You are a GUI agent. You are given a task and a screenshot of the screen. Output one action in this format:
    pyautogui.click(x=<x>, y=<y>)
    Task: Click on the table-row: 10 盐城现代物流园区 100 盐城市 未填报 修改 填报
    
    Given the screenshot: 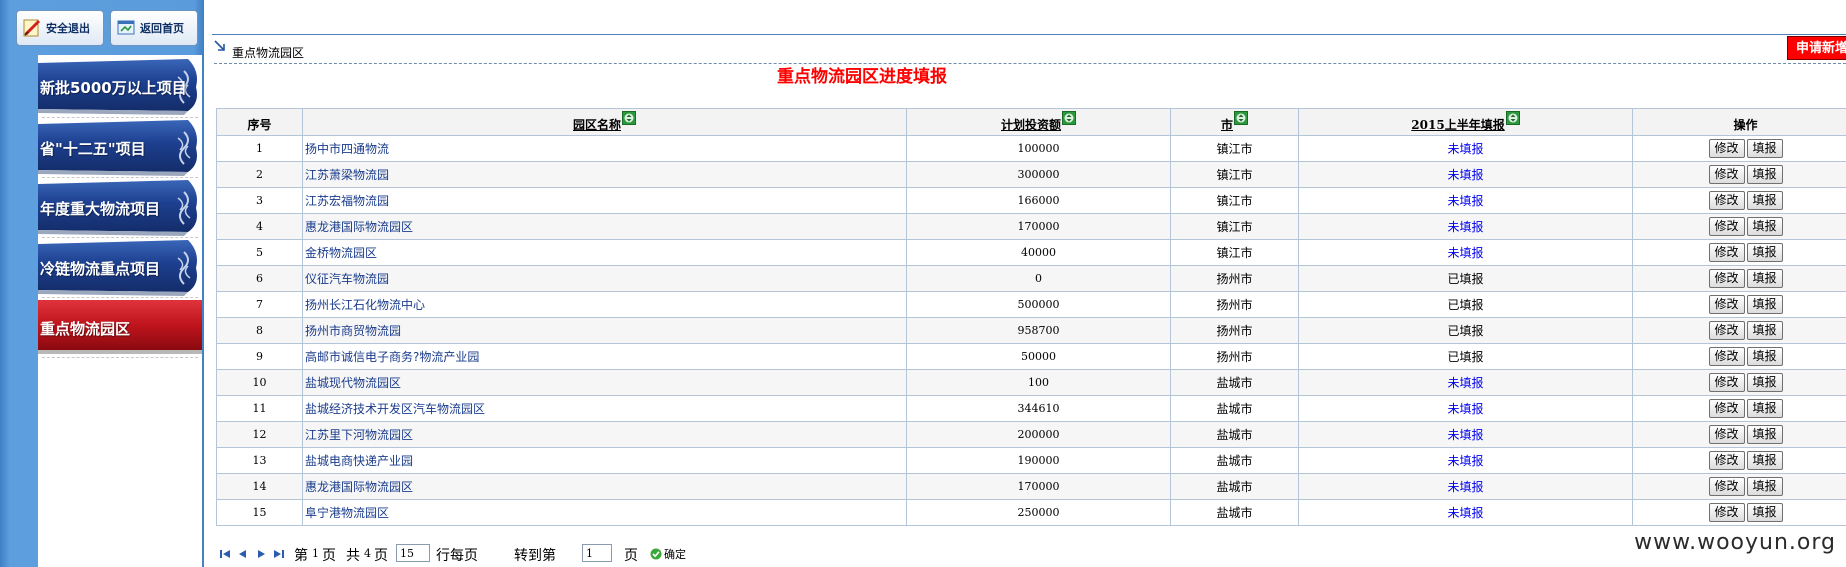 What is the action you would take?
    pyautogui.click(x=1031, y=382)
    